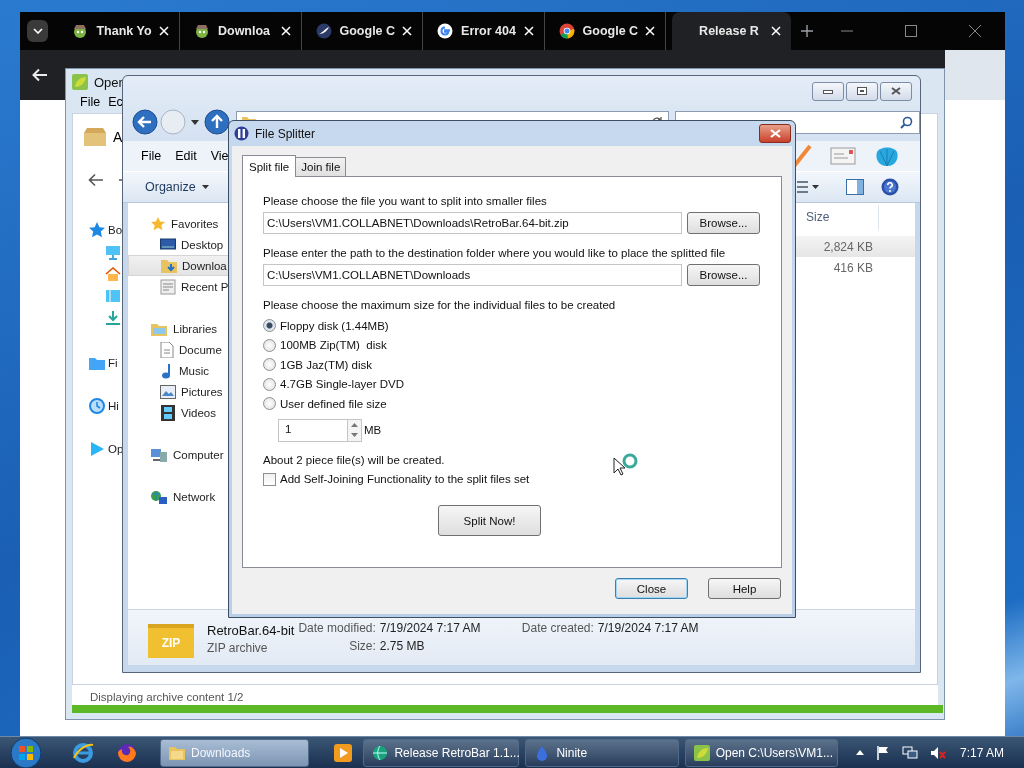 This screenshot has height=768, width=1024. I want to click on field-label: Please choose the file you want to split into smaller files, so click(405, 201).